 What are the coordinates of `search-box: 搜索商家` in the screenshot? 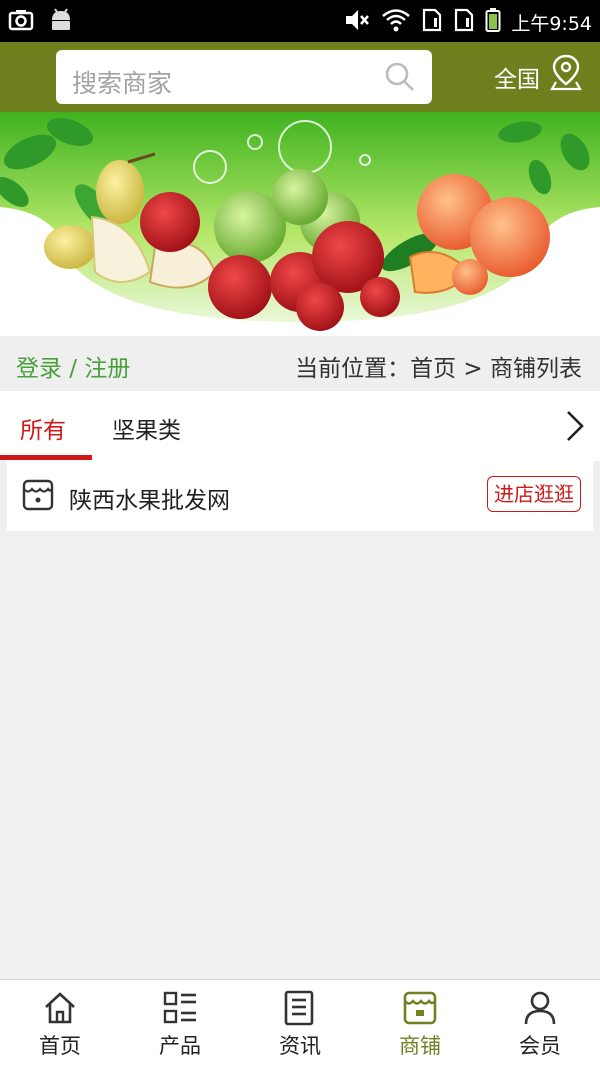 It's located at (244, 77).